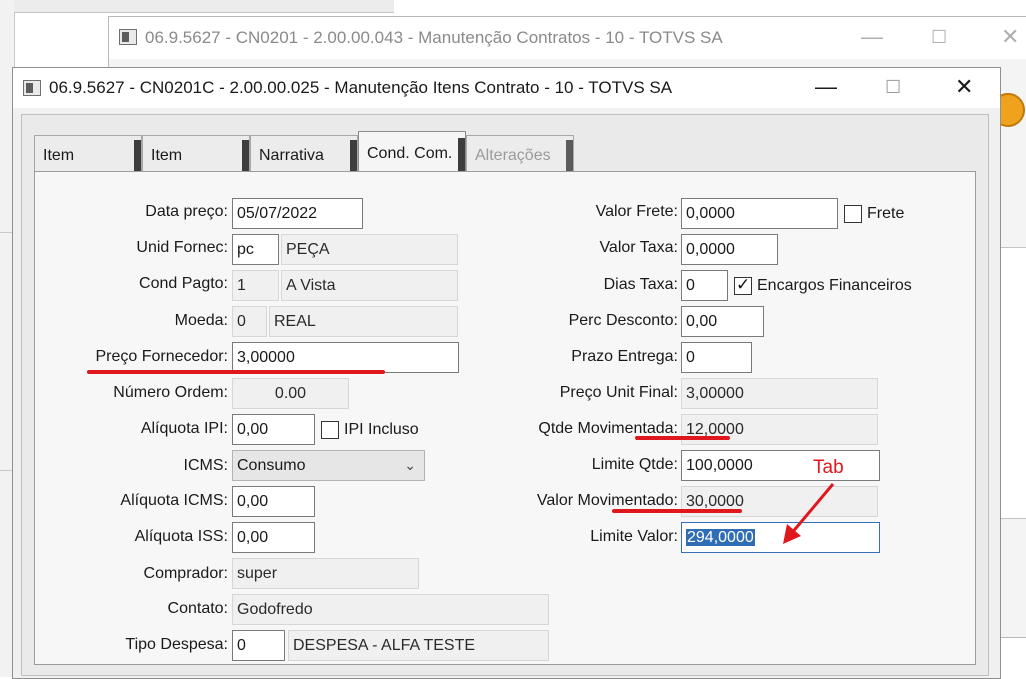  What do you see at coordinates (410, 465) in the screenshot?
I see `chevron-down-icon: ⌄` at bounding box center [410, 465].